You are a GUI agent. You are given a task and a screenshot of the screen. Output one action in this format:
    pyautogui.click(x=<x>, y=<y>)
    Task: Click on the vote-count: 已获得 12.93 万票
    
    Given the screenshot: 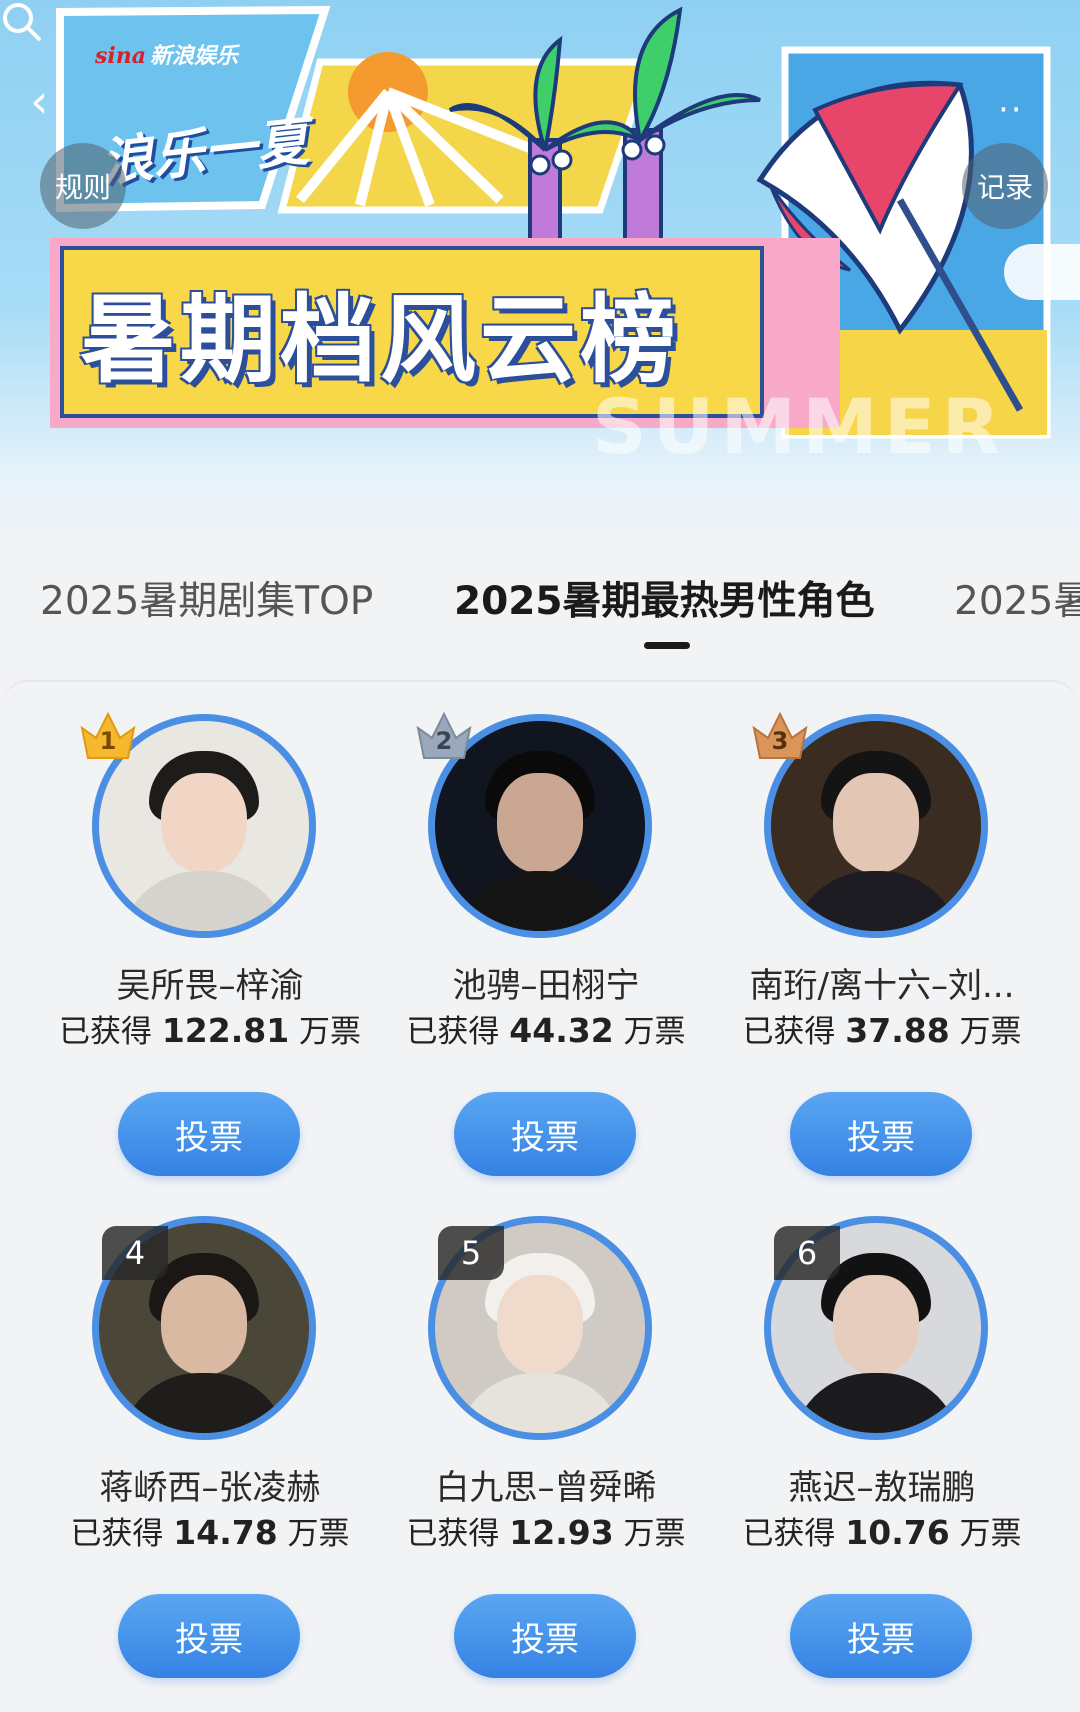 What is the action you would take?
    pyautogui.click(x=546, y=1530)
    